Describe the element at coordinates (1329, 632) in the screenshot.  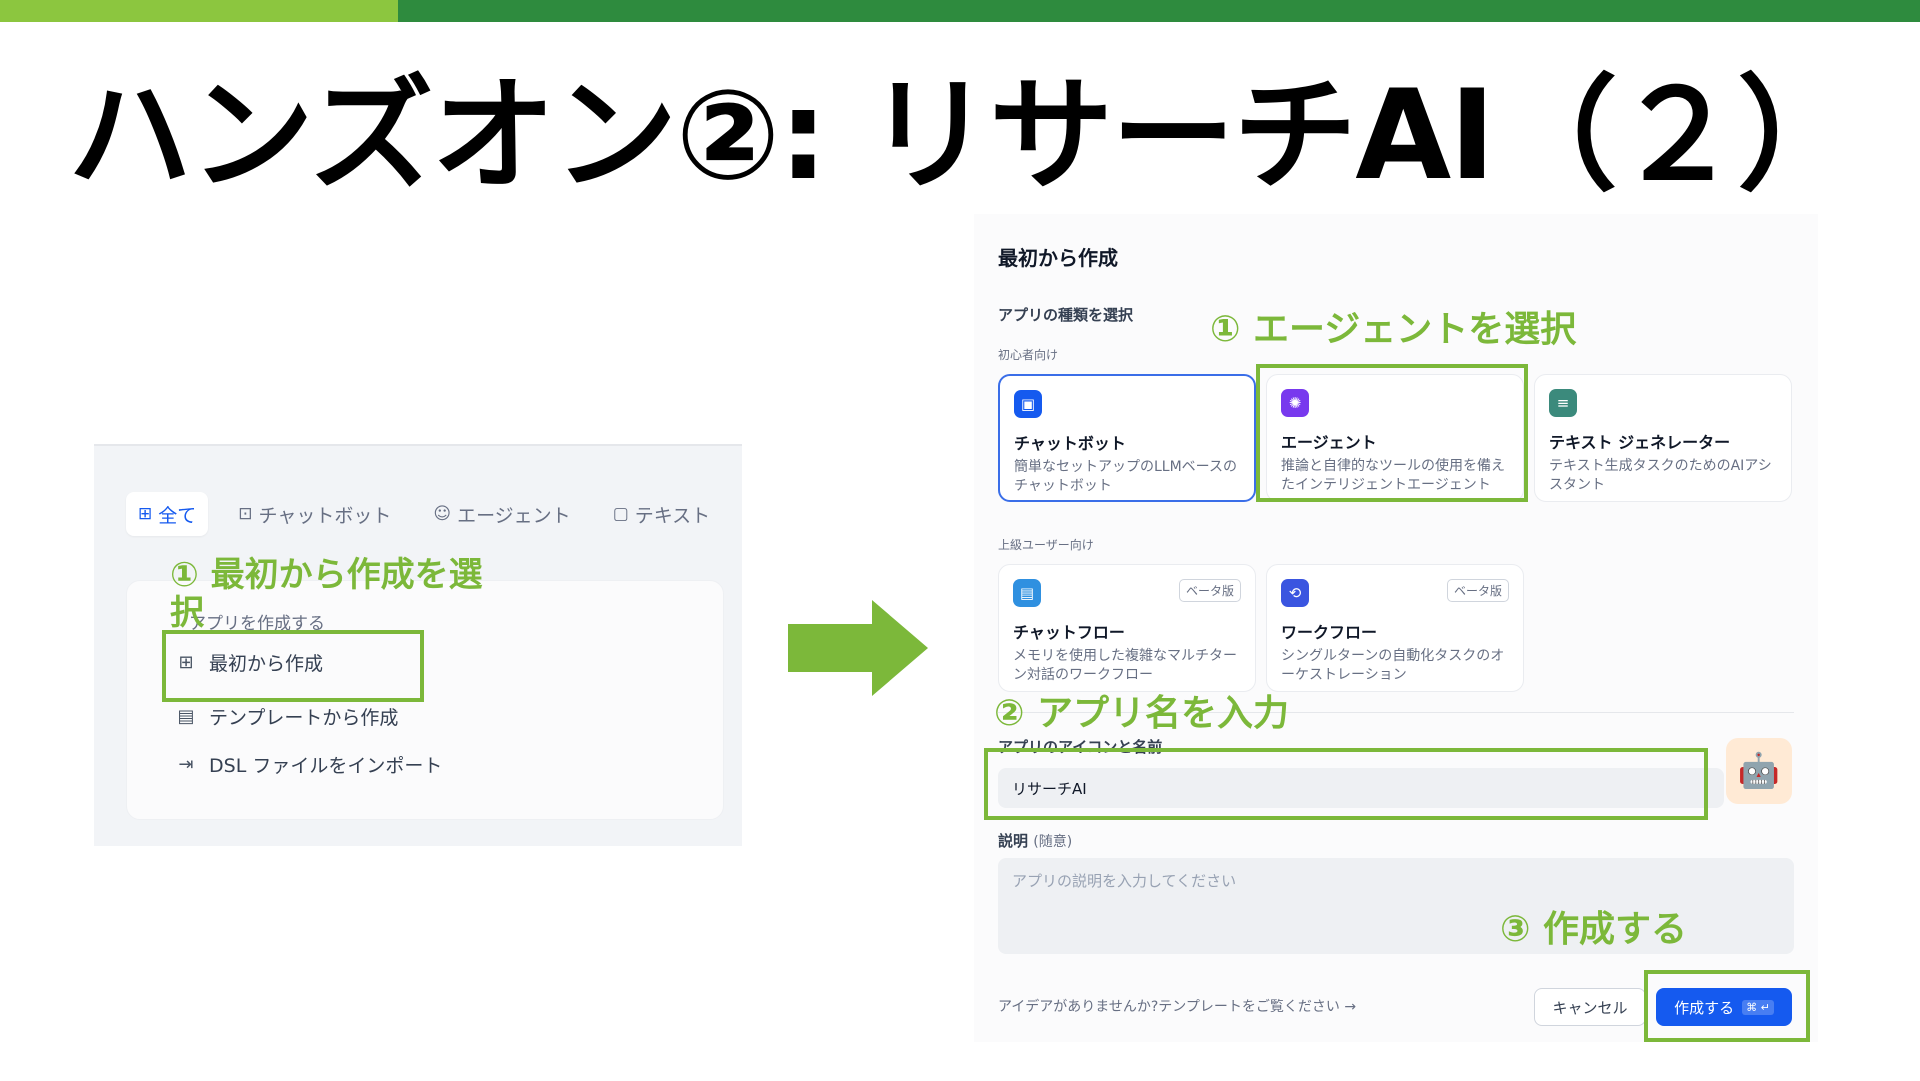
I see `card-name: ワークフロー` at that location.